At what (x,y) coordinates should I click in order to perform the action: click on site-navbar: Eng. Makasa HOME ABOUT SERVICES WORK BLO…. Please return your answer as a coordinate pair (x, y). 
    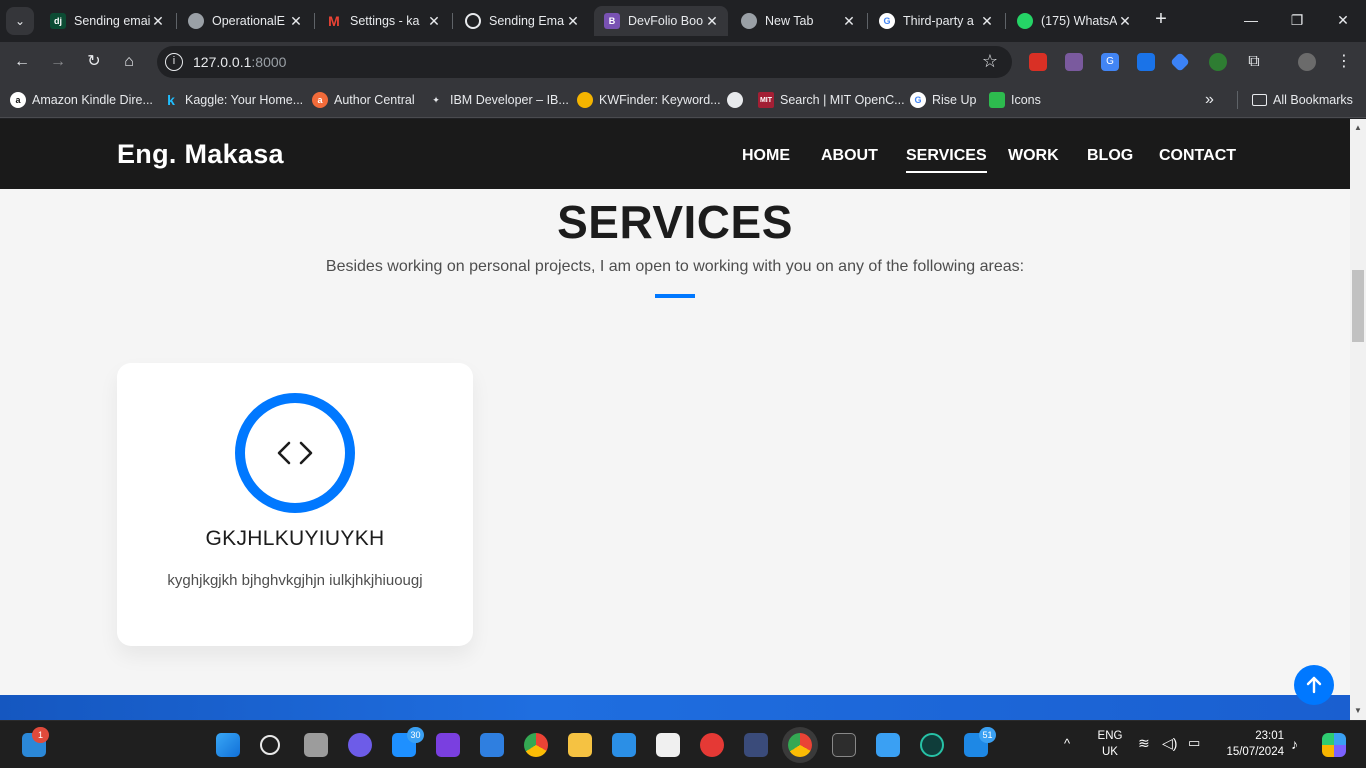
    Looking at the image, I should click on (675, 154).